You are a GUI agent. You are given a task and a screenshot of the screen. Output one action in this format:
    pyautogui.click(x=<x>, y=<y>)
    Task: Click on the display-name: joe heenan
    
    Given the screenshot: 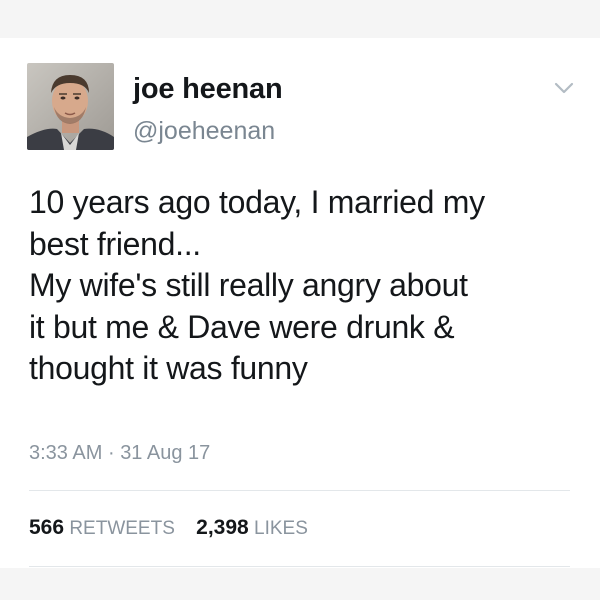 What is the action you would take?
    pyautogui.click(x=208, y=89)
    